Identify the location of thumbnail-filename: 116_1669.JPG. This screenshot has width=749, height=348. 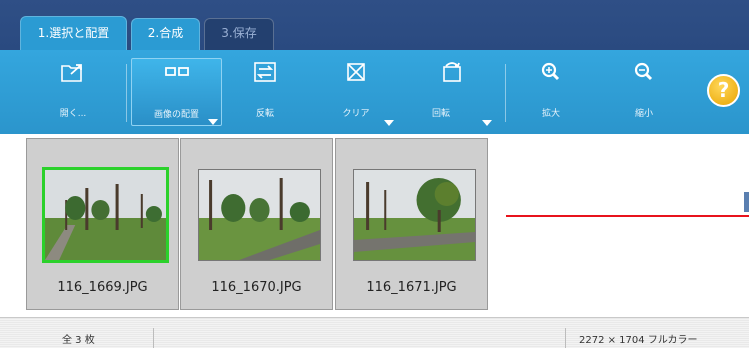
(102, 287).